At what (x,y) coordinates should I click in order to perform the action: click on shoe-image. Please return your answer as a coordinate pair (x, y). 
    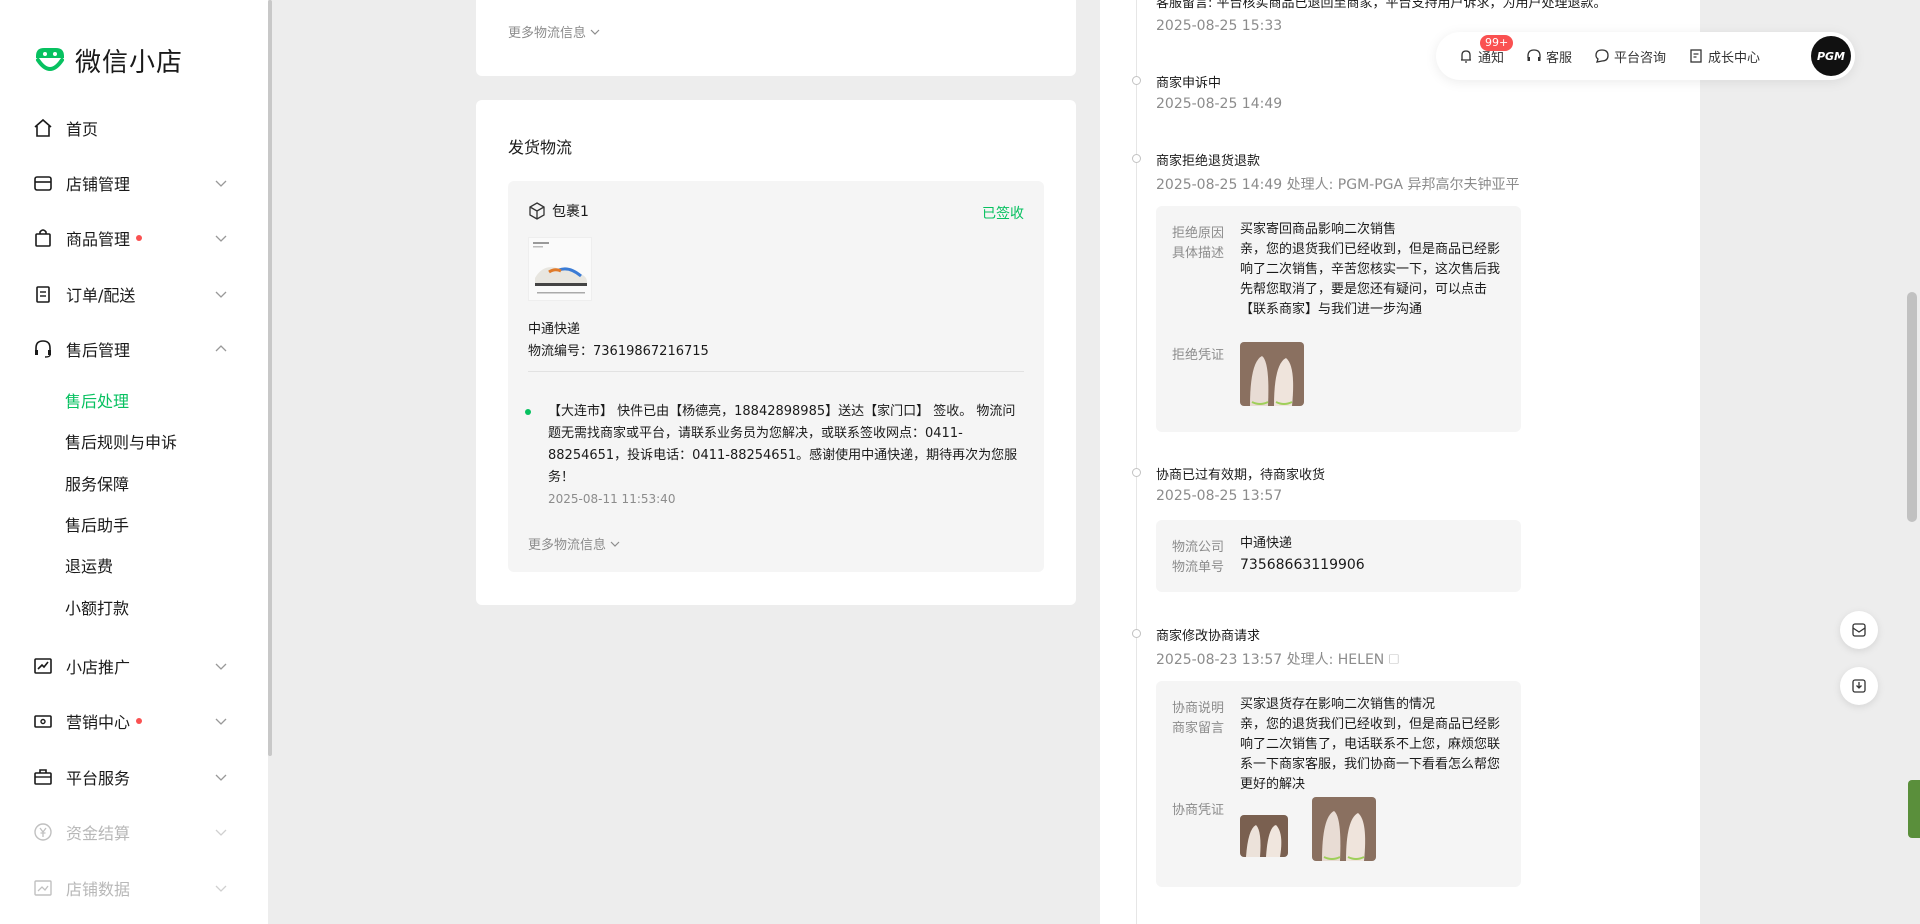
    Looking at the image, I should click on (560, 269).